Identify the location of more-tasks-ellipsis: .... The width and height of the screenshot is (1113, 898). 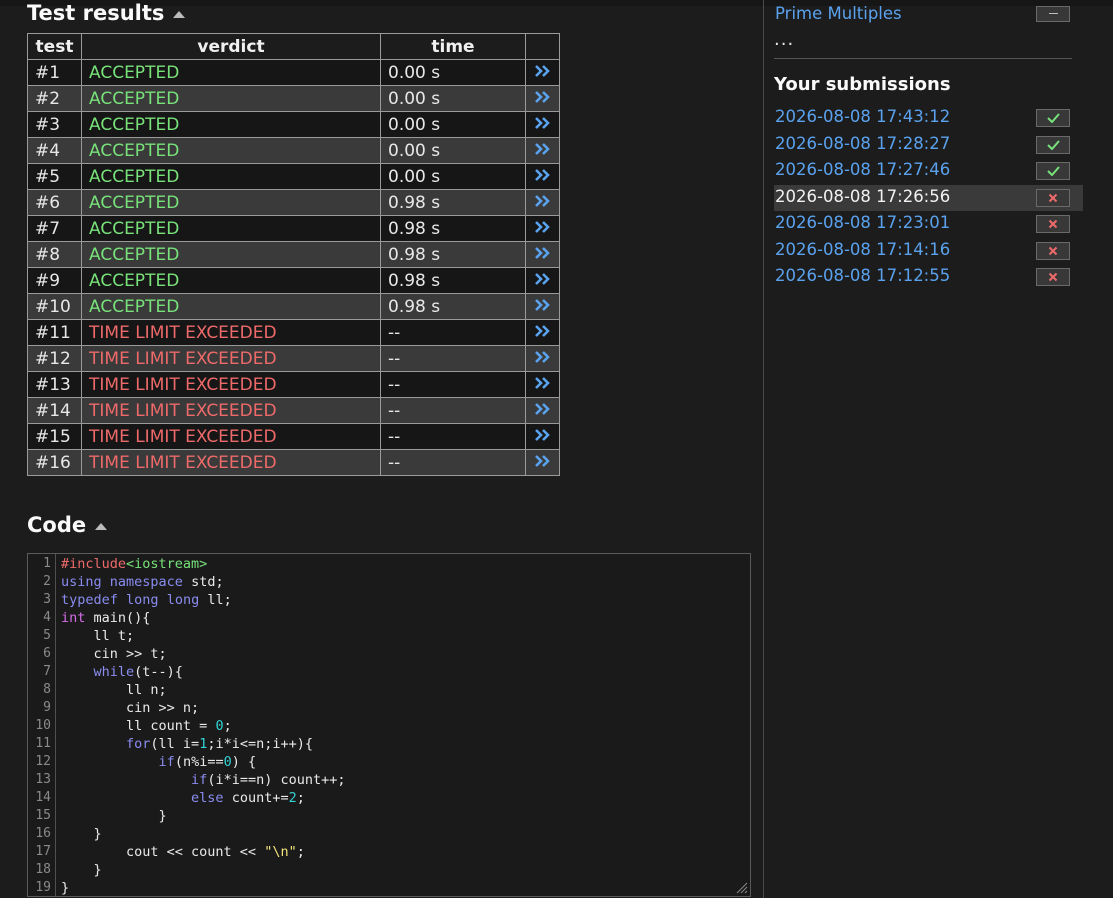
(784, 39).